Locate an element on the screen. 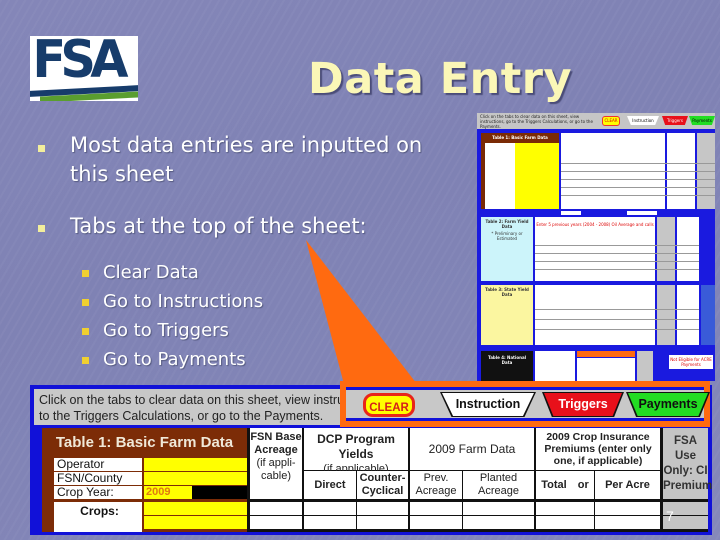  dcp-direct-header: Direct is located at coordinates (330, 485).